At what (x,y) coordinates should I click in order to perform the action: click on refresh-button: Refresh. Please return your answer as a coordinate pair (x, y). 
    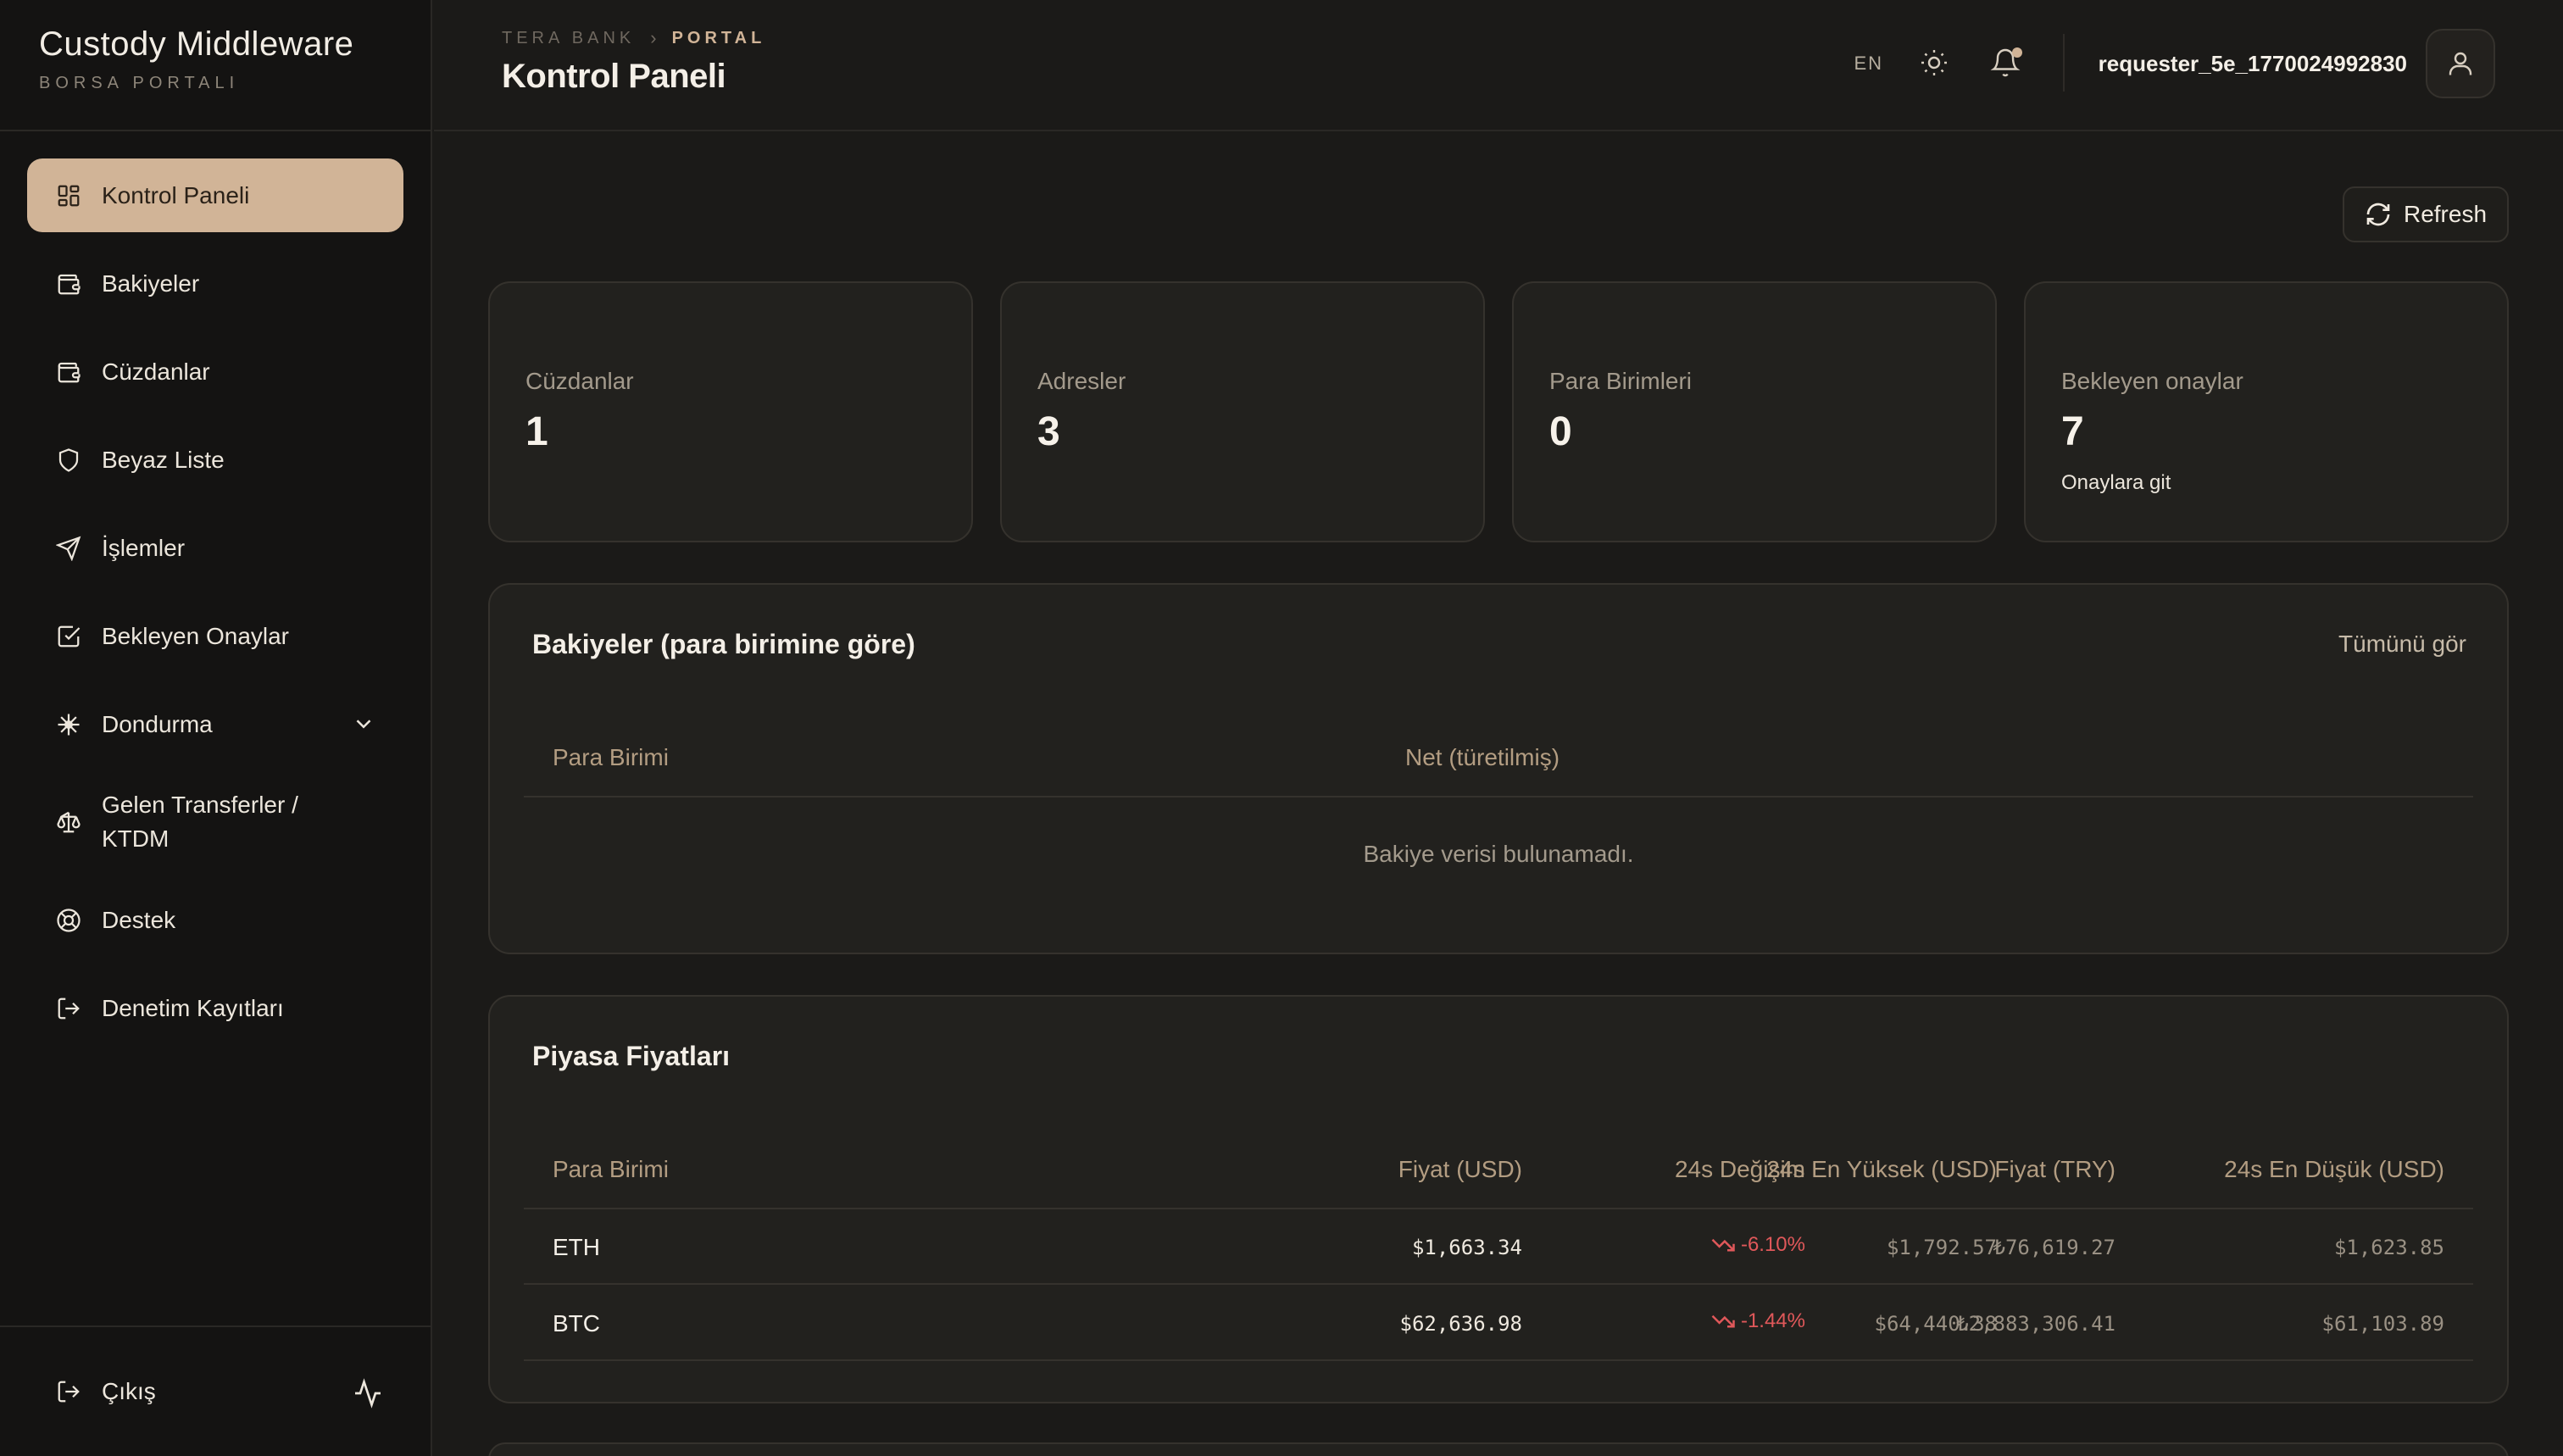
    Looking at the image, I should click on (2426, 214).